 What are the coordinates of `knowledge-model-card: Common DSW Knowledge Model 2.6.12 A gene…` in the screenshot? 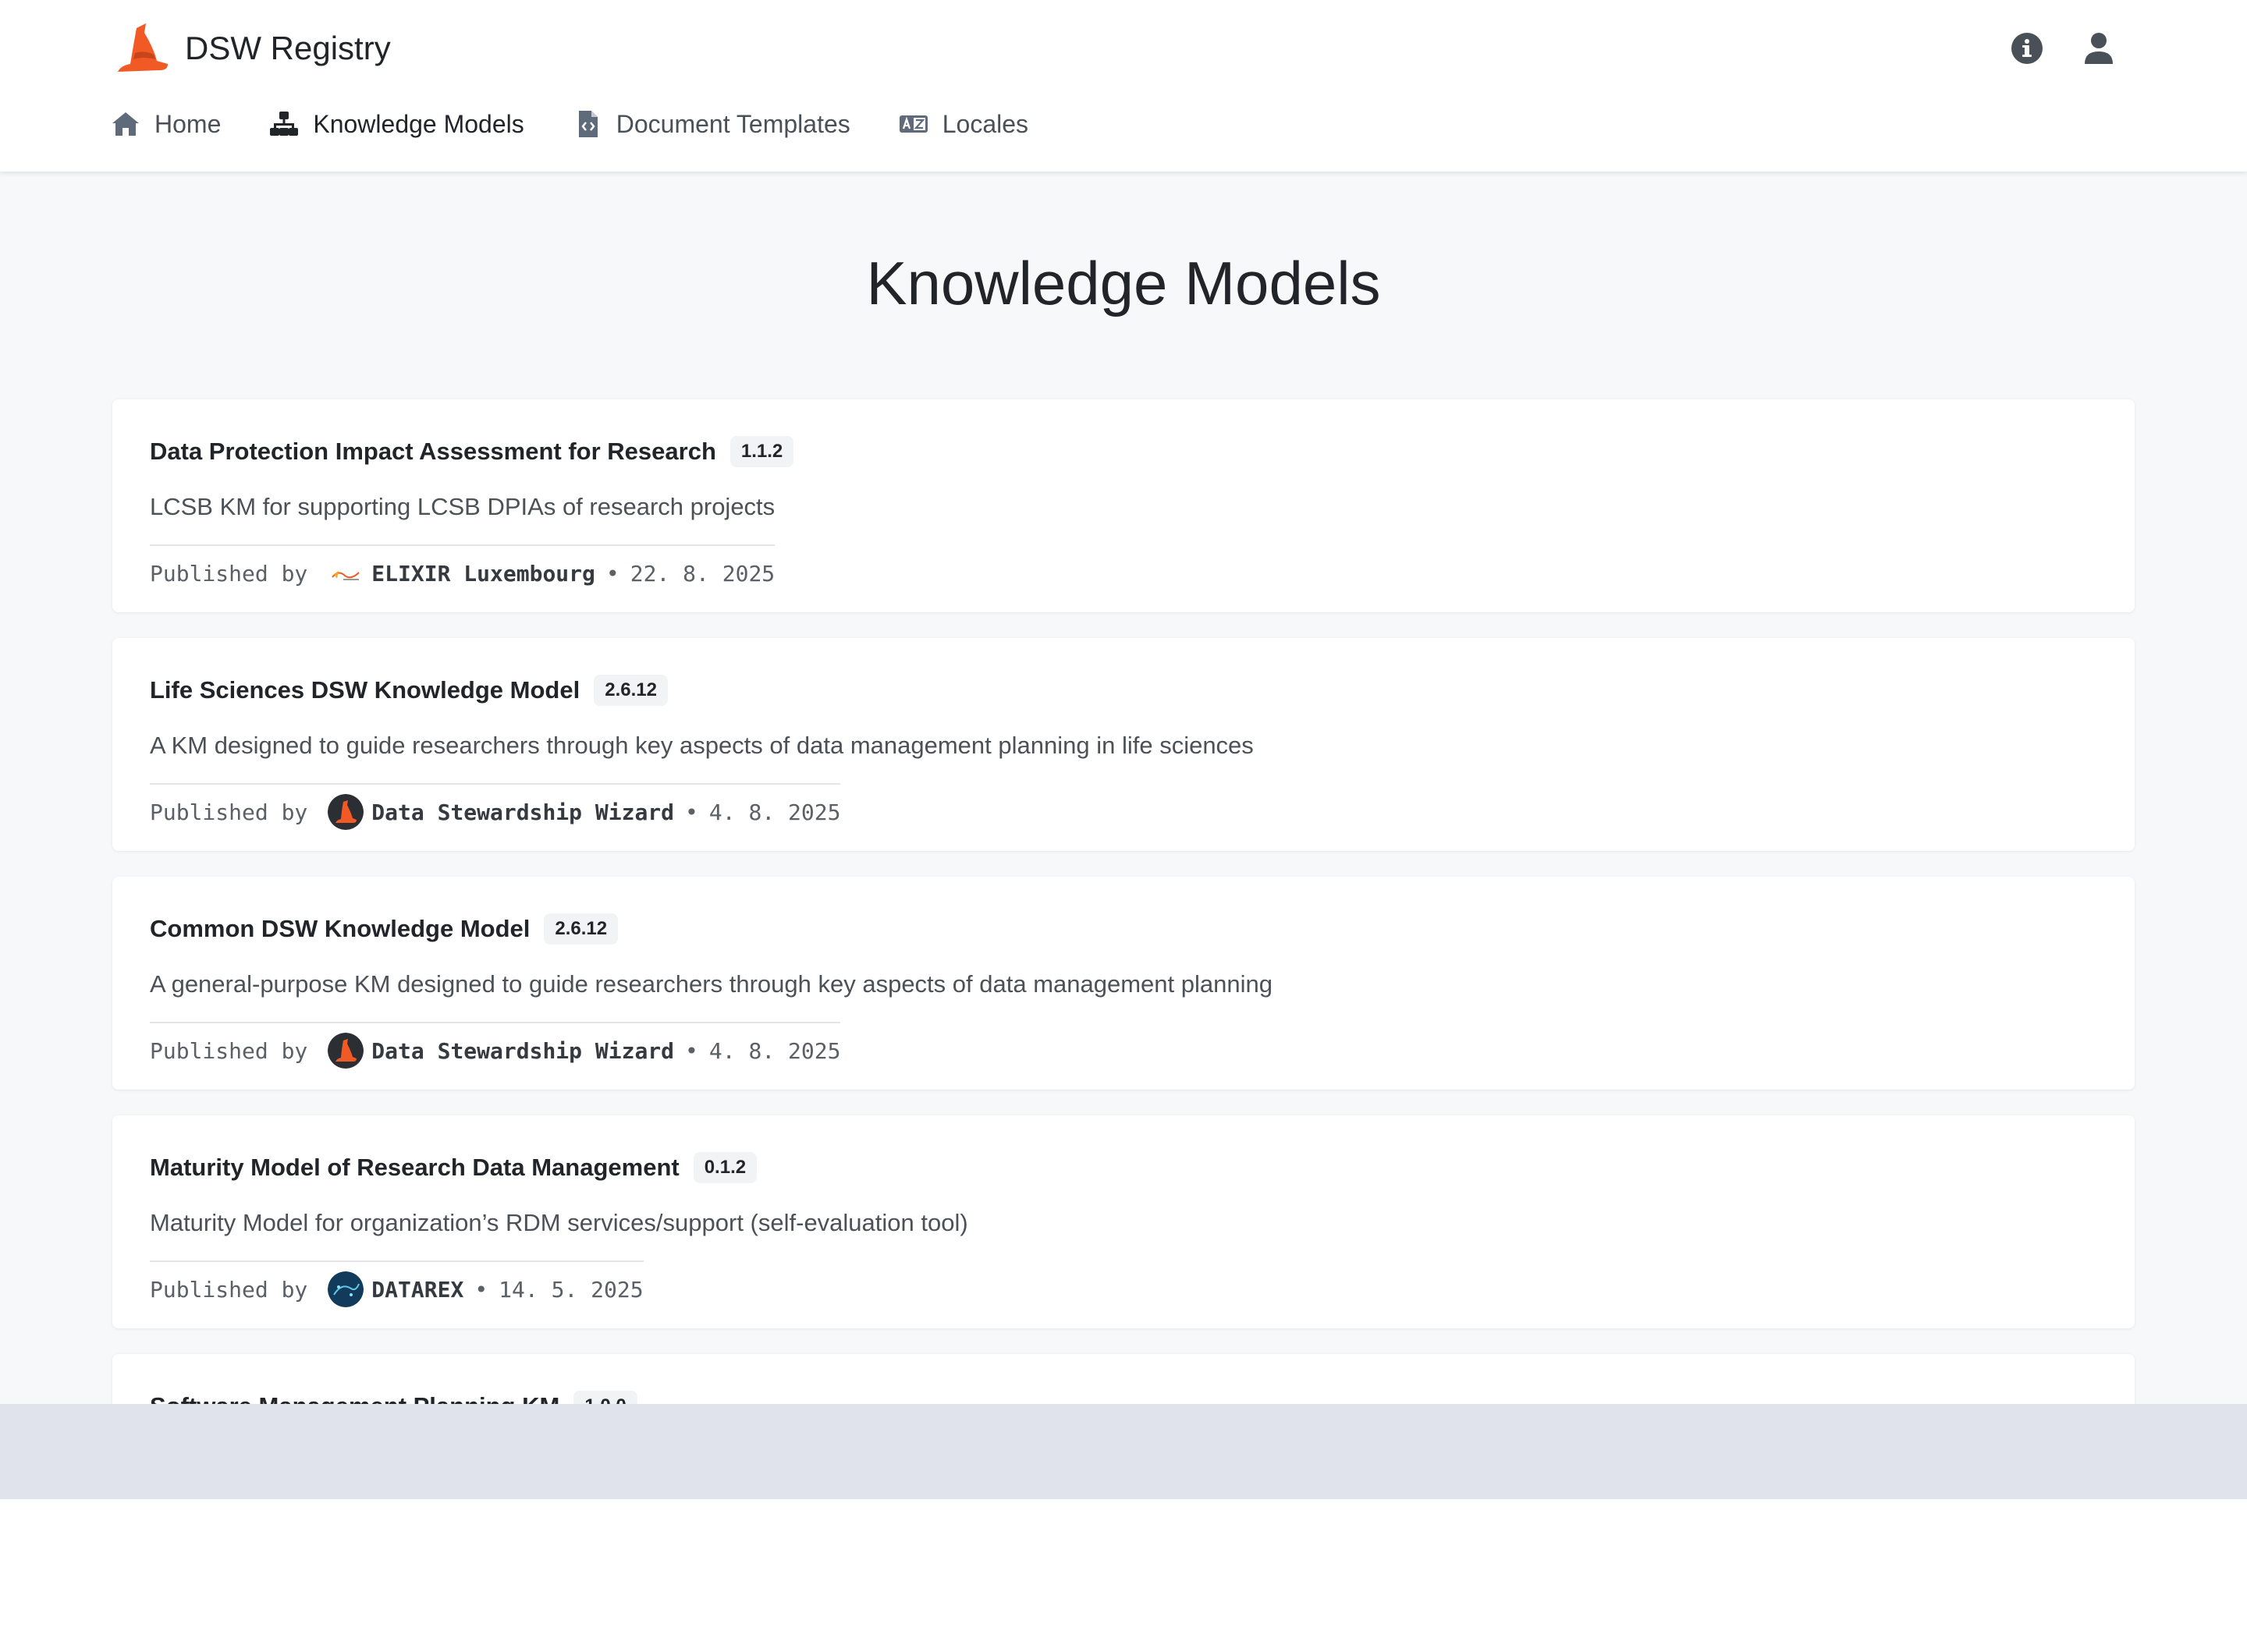 It's located at (1123, 983).